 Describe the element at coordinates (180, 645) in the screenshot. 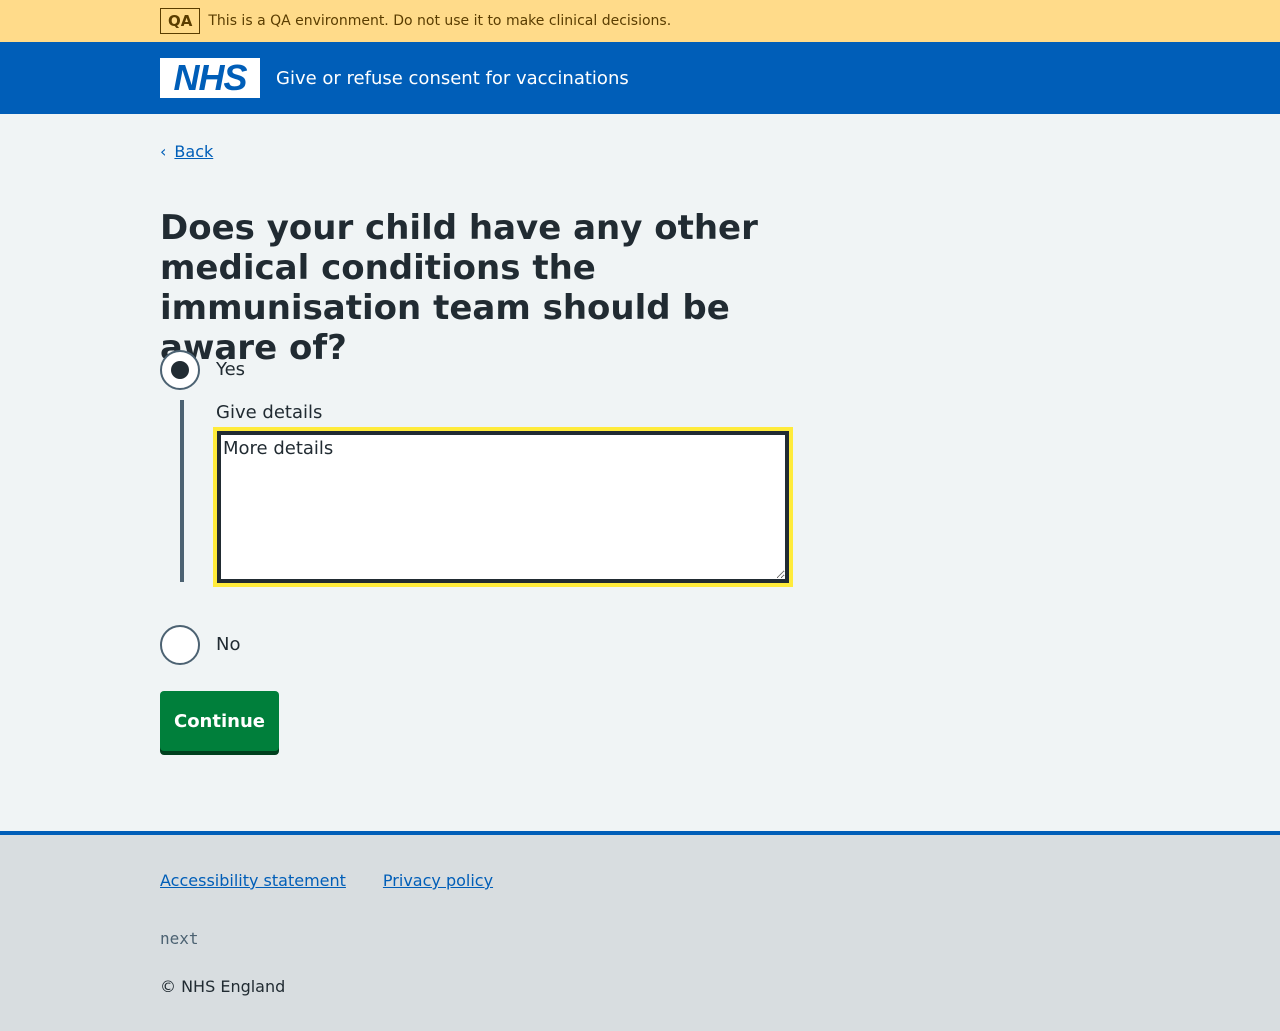

I see `radio-no` at that location.